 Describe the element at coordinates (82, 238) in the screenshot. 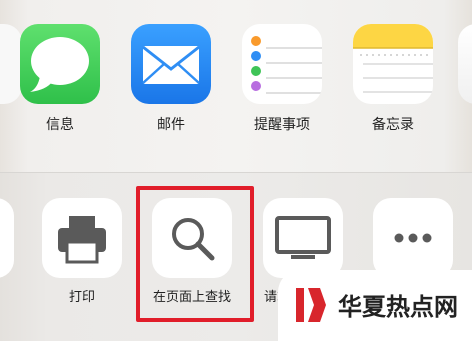

I see `printer-icon` at that location.